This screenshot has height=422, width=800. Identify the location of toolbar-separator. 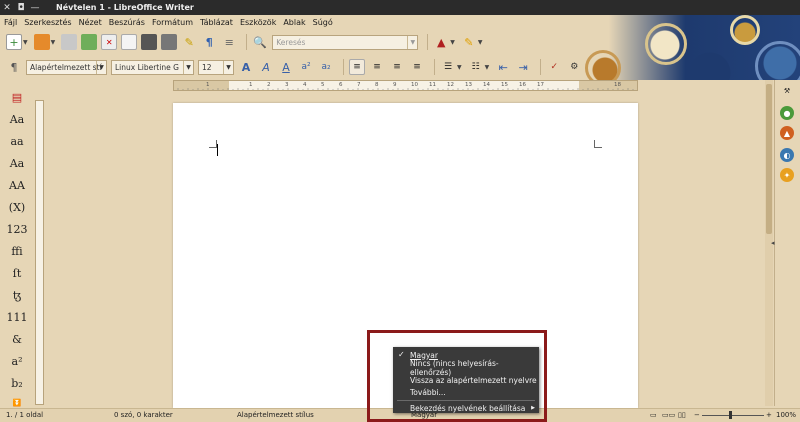
(541, 67).